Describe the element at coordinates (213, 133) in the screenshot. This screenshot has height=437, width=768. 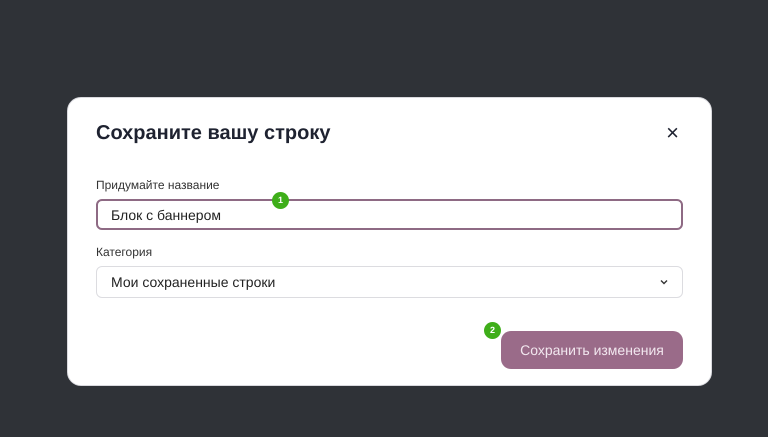
I see `dialog-title: Сохраните вашу строку` at that location.